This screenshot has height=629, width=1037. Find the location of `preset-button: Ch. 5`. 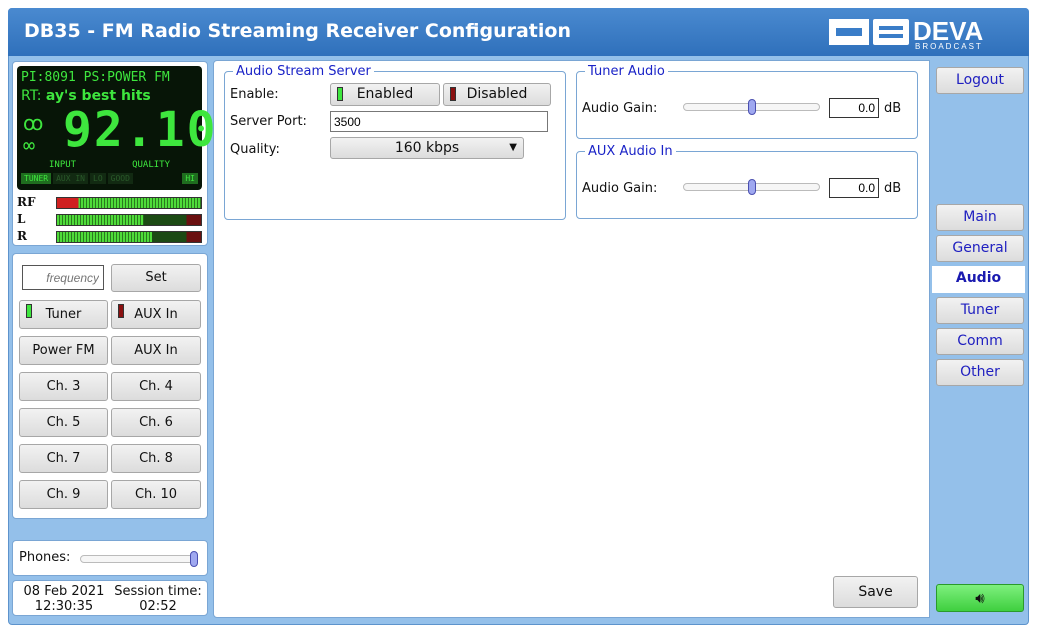

preset-button: Ch. 5 is located at coordinates (63, 422).